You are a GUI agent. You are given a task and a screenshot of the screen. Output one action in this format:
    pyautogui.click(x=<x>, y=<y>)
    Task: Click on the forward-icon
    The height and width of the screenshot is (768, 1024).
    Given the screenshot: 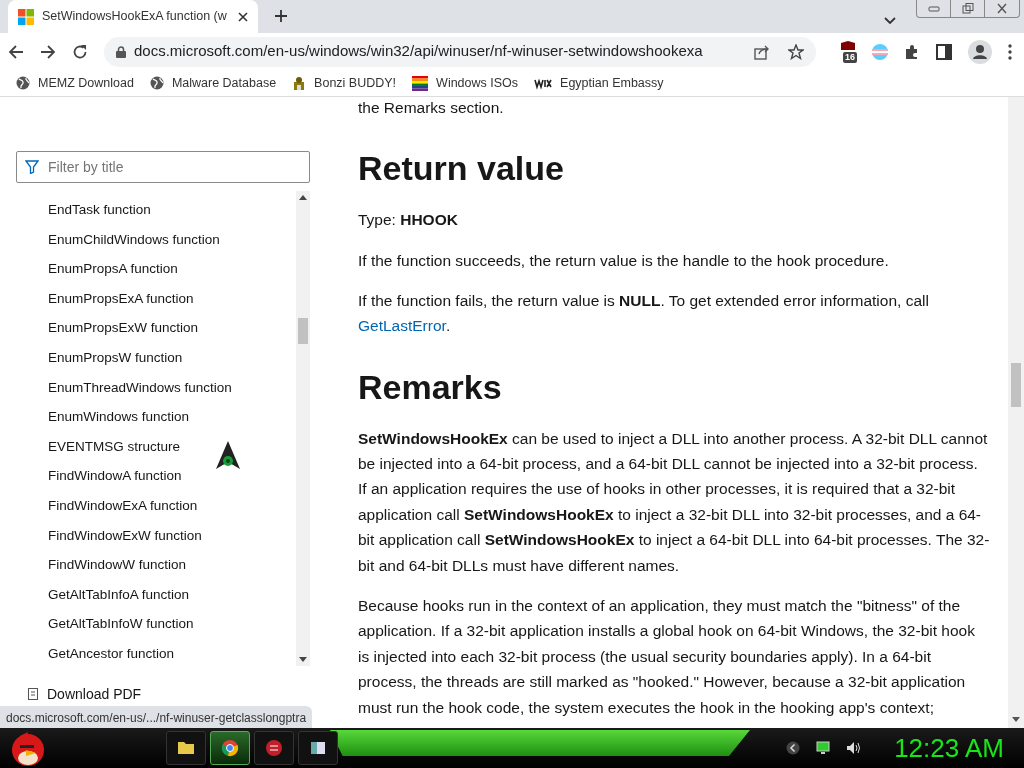 What is the action you would take?
    pyautogui.click(x=48, y=51)
    